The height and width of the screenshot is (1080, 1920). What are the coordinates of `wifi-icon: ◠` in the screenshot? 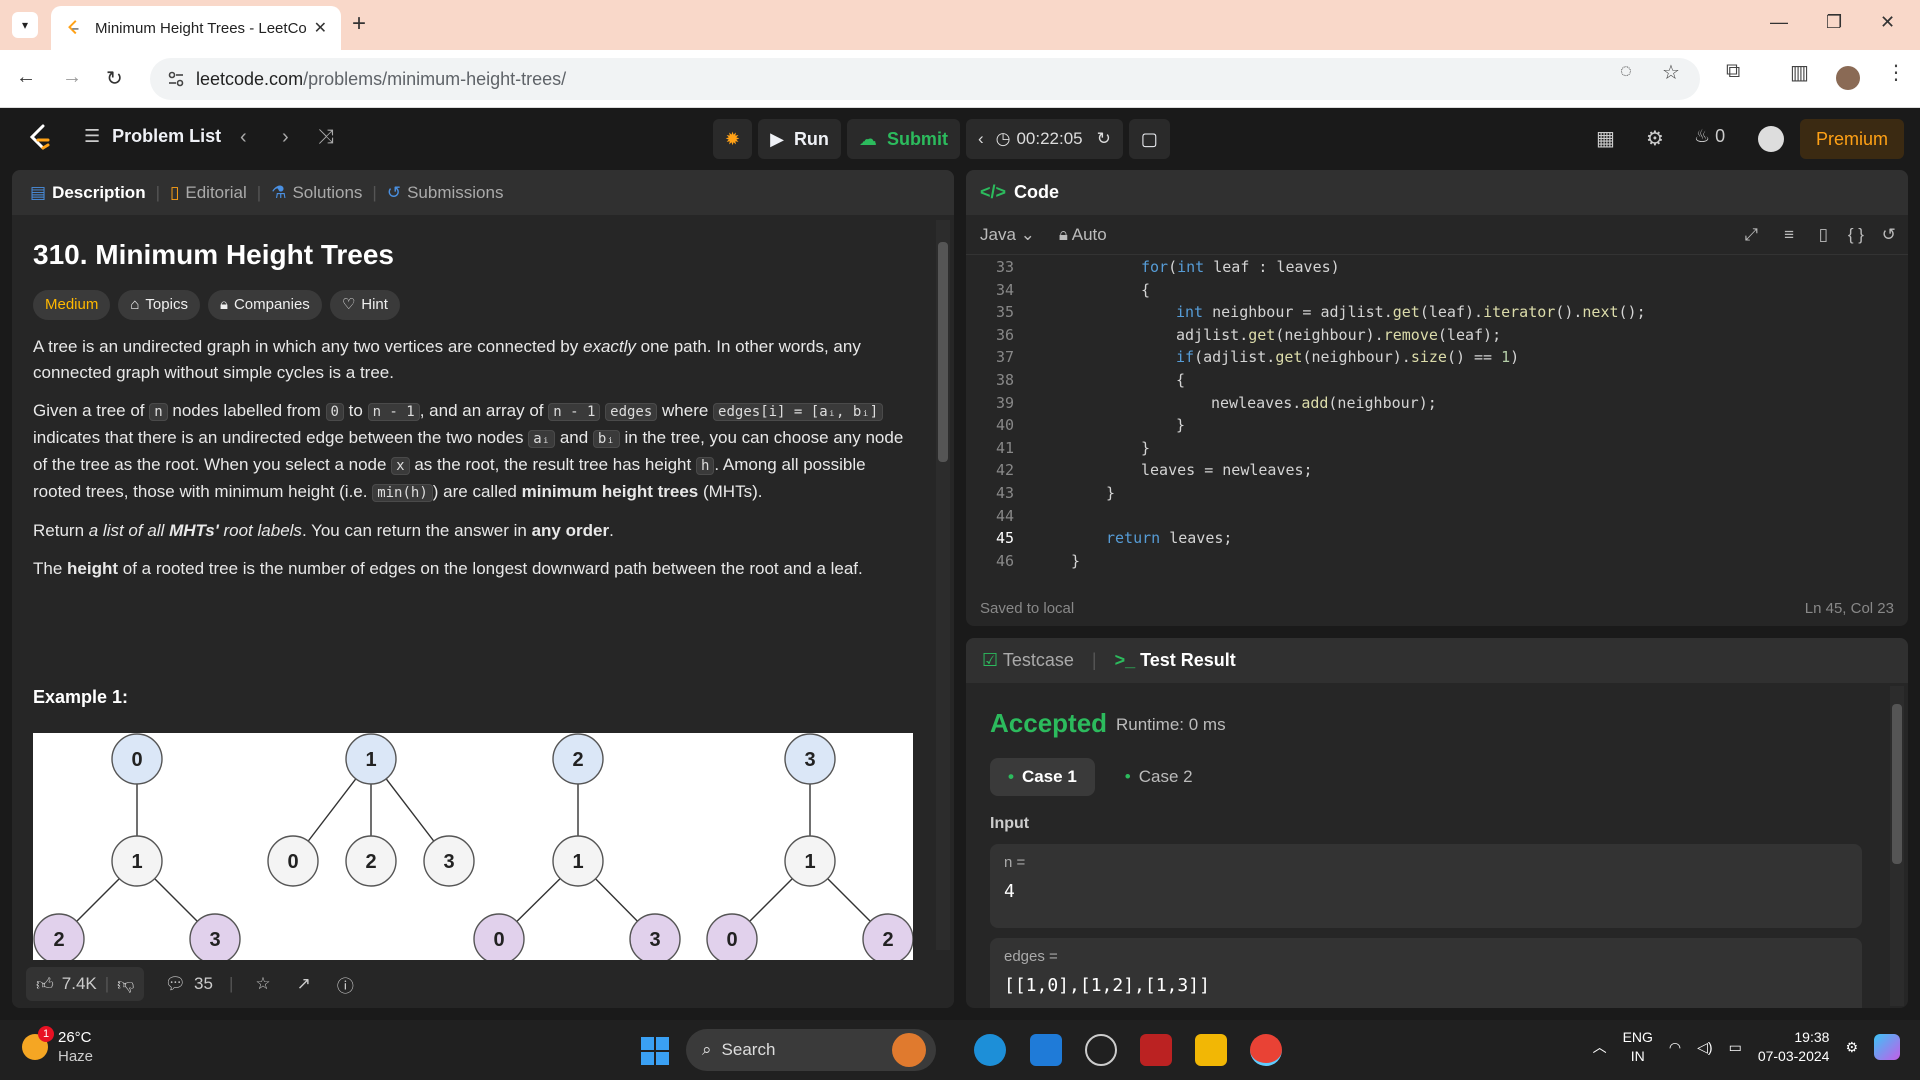 It's located at (1675, 1047).